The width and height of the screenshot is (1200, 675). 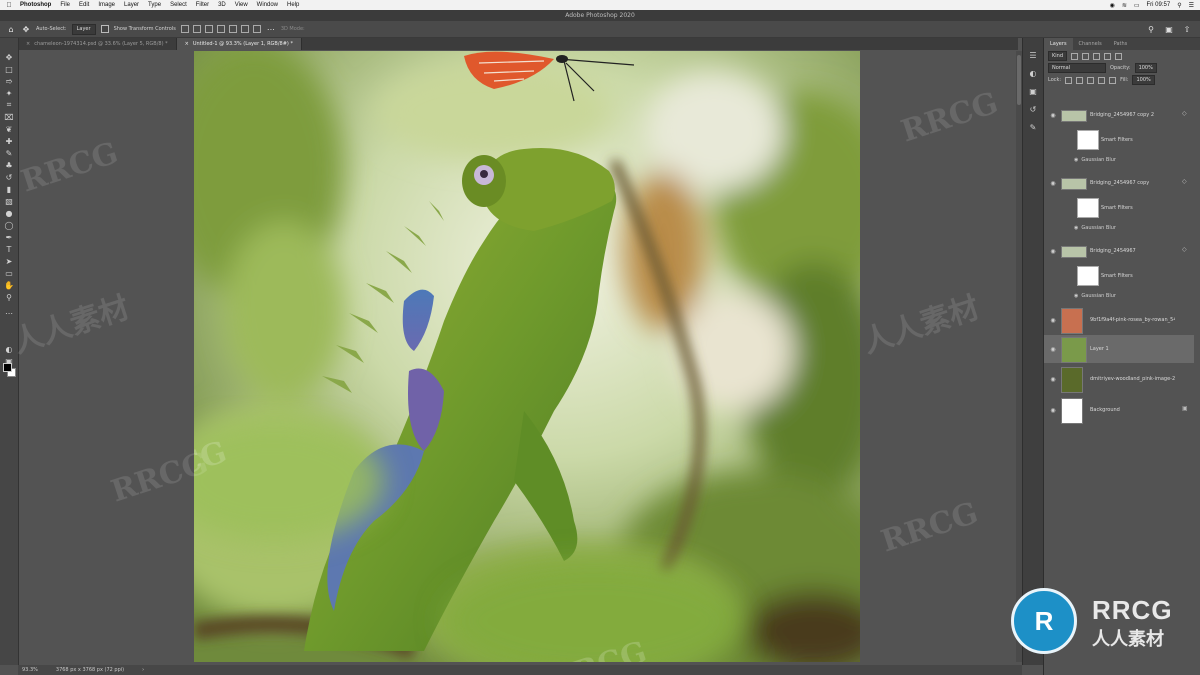 What do you see at coordinates (7, 367) in the screenshot?
I see `foreground-color-swatch` at bounding box center [7, 367].